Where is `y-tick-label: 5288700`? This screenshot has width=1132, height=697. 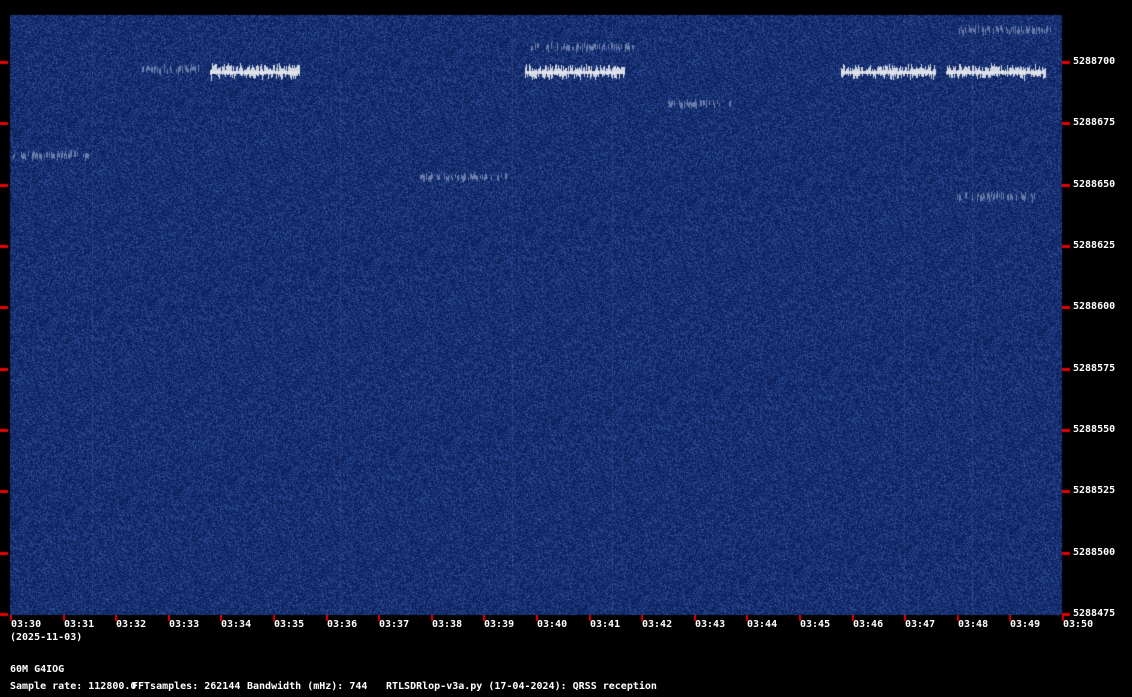 y-tick-label: 5288700 is located at coordinates (1094, 61).